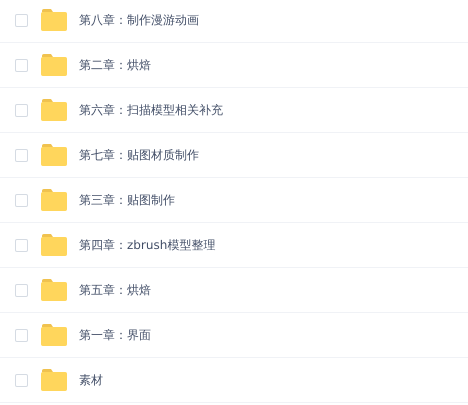 The width and height of the screenshot is (468, 405). Describe the element at coordinates (147, 245) in the screenshot. I see `folder-name: 第四章：zbrush模型整理` at that location.